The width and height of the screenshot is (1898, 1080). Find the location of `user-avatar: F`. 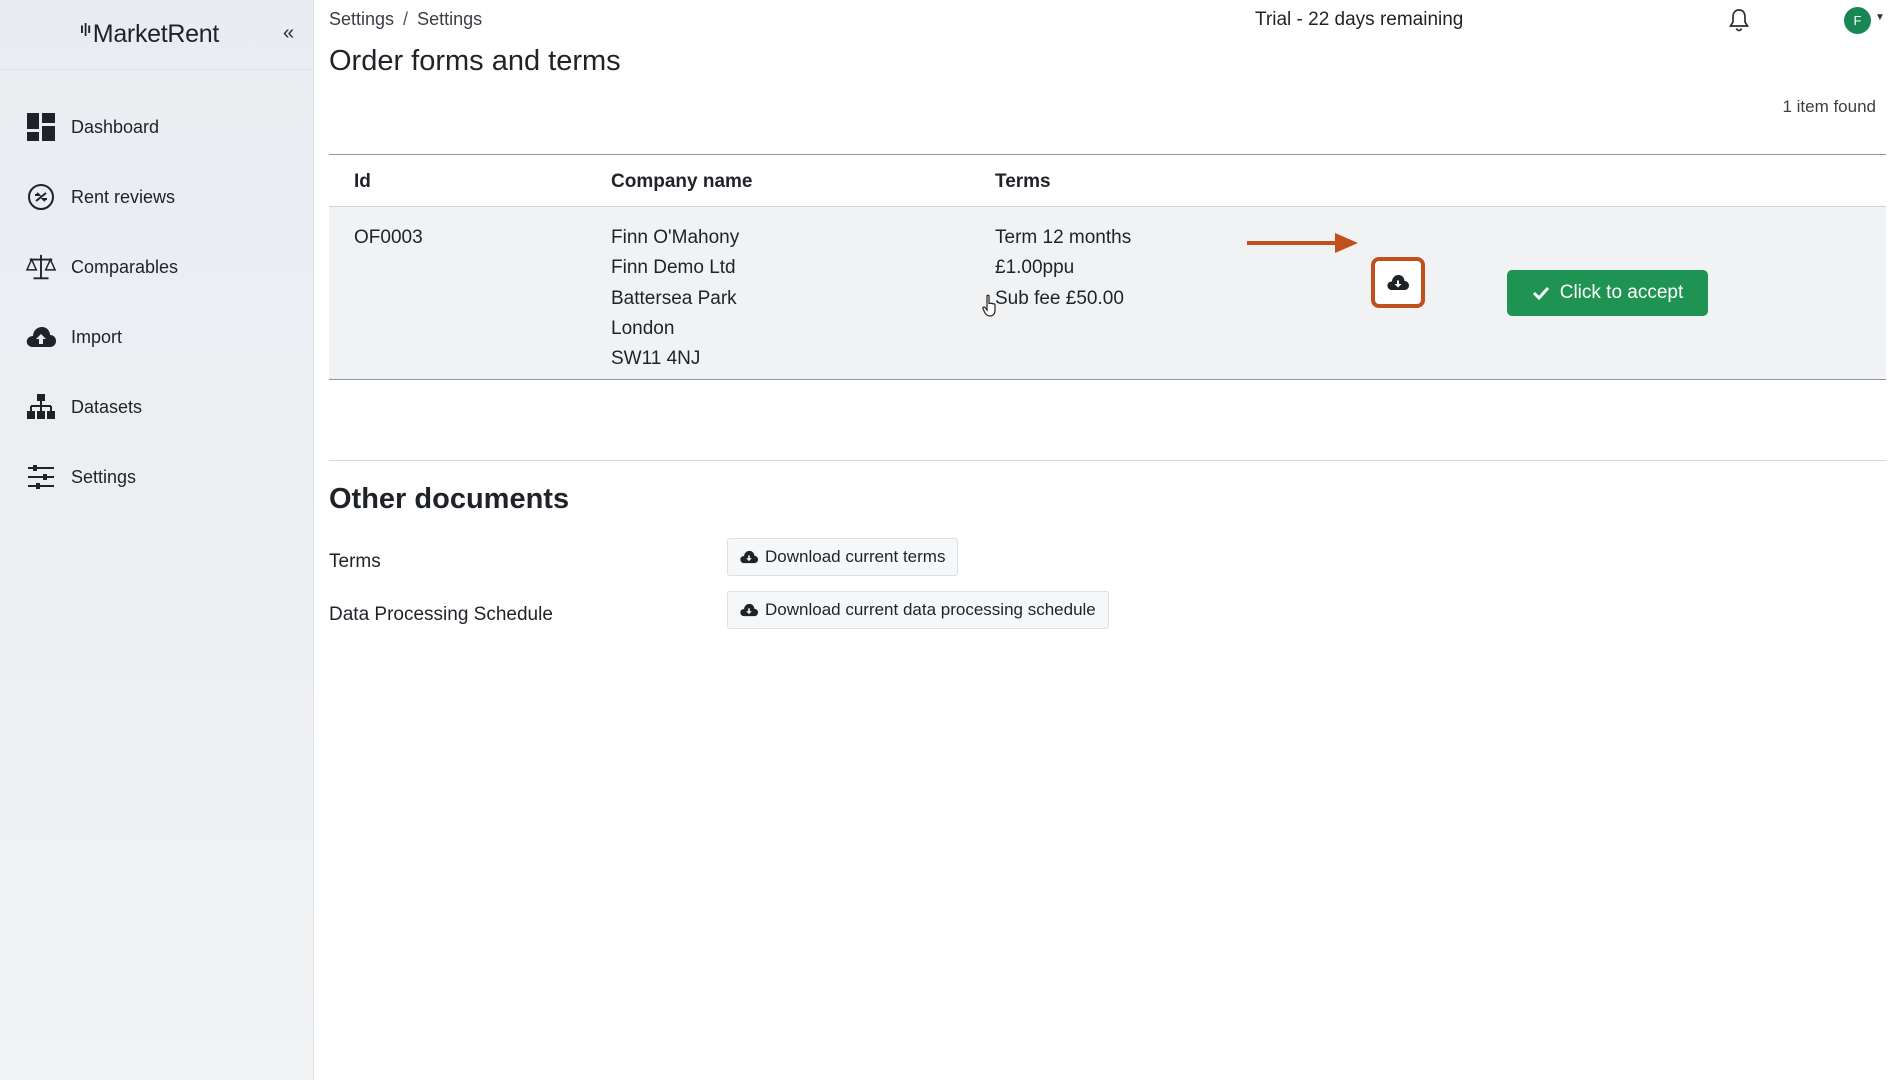

user-avatar: F is located at coordinates (1857, 20).